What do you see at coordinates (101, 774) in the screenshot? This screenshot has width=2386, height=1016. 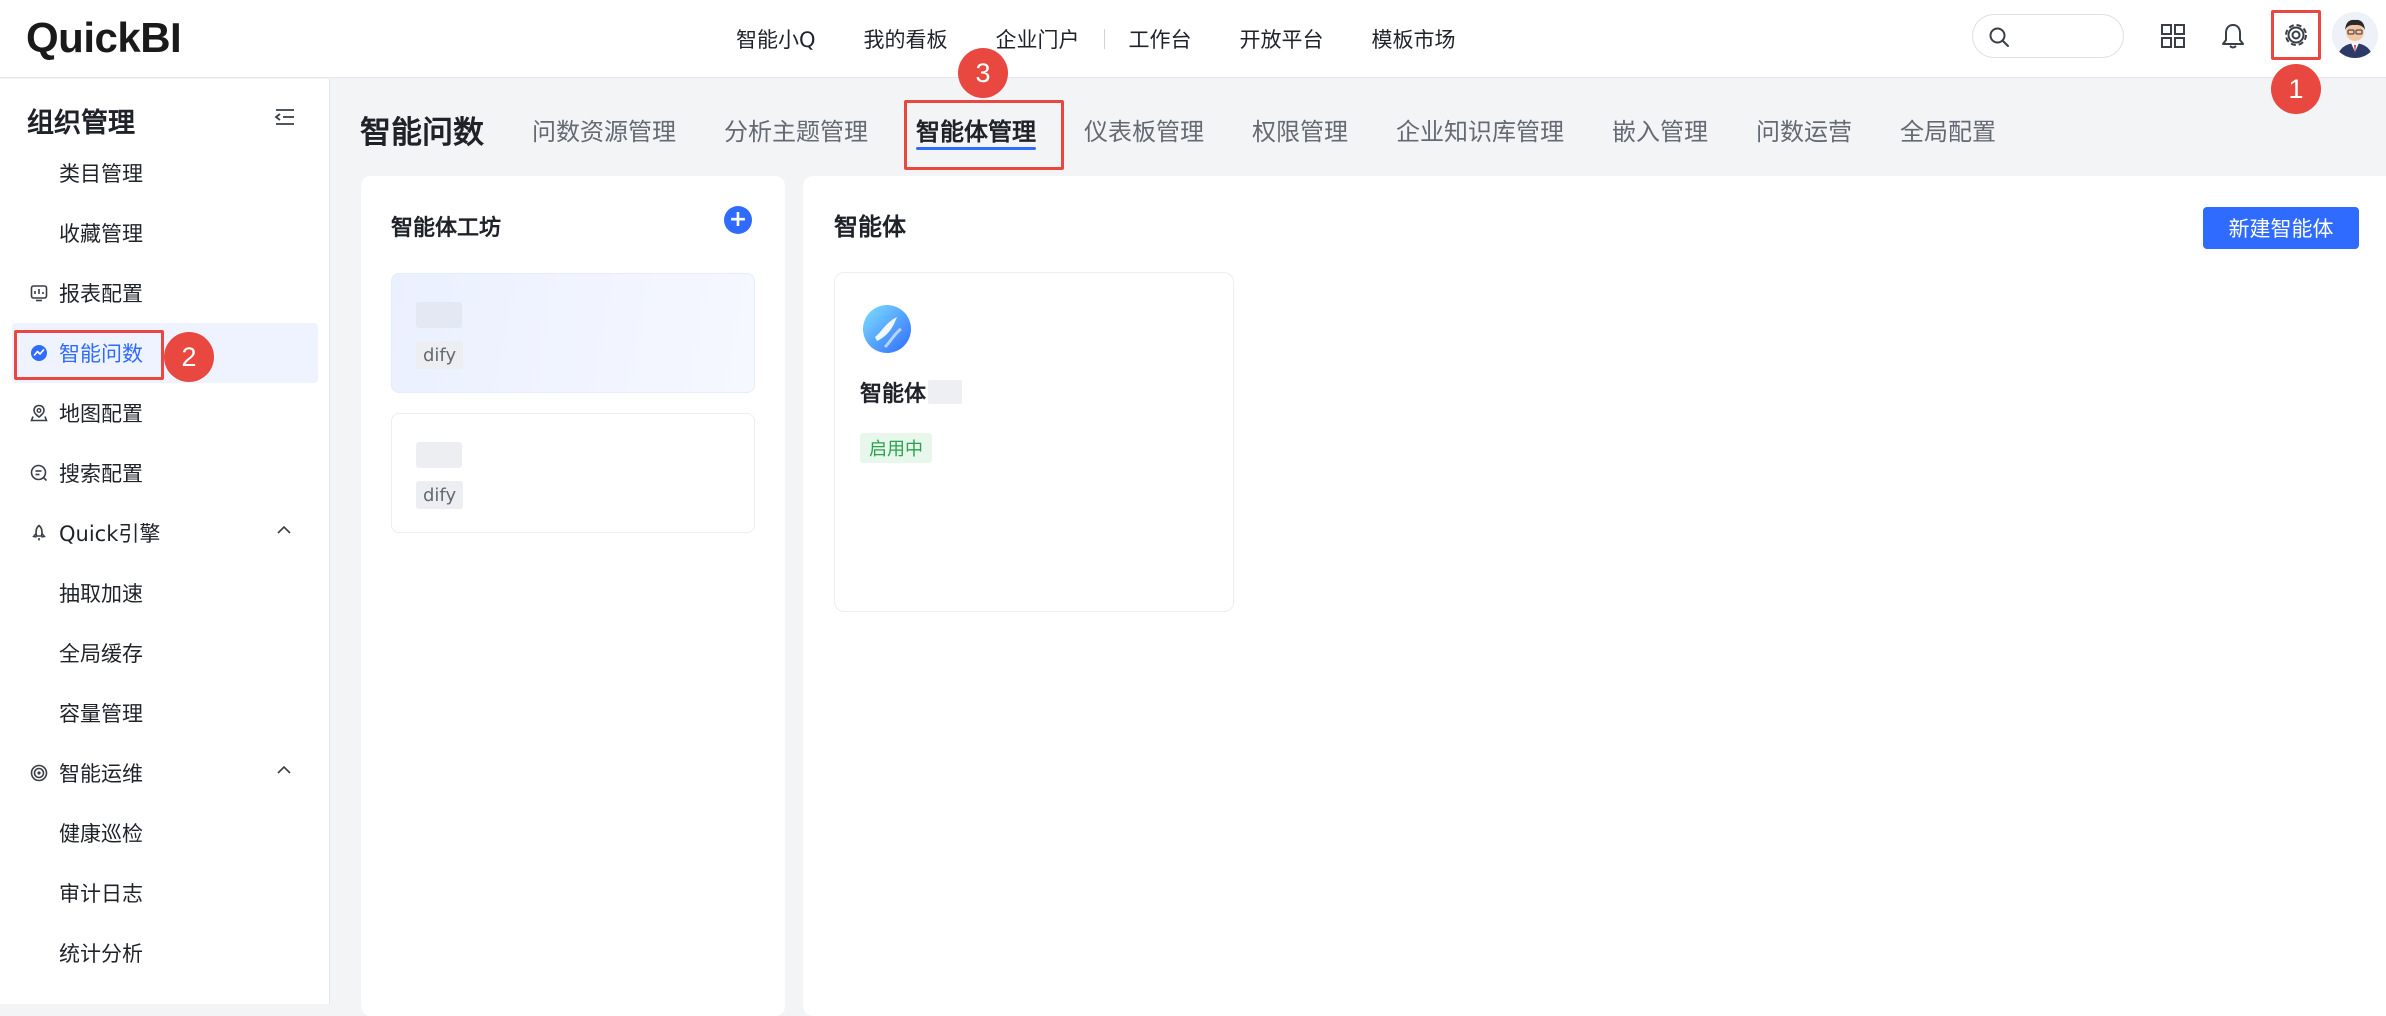 I see `sidebar-item-label: 智能运维` at bounding box center [101, 774].